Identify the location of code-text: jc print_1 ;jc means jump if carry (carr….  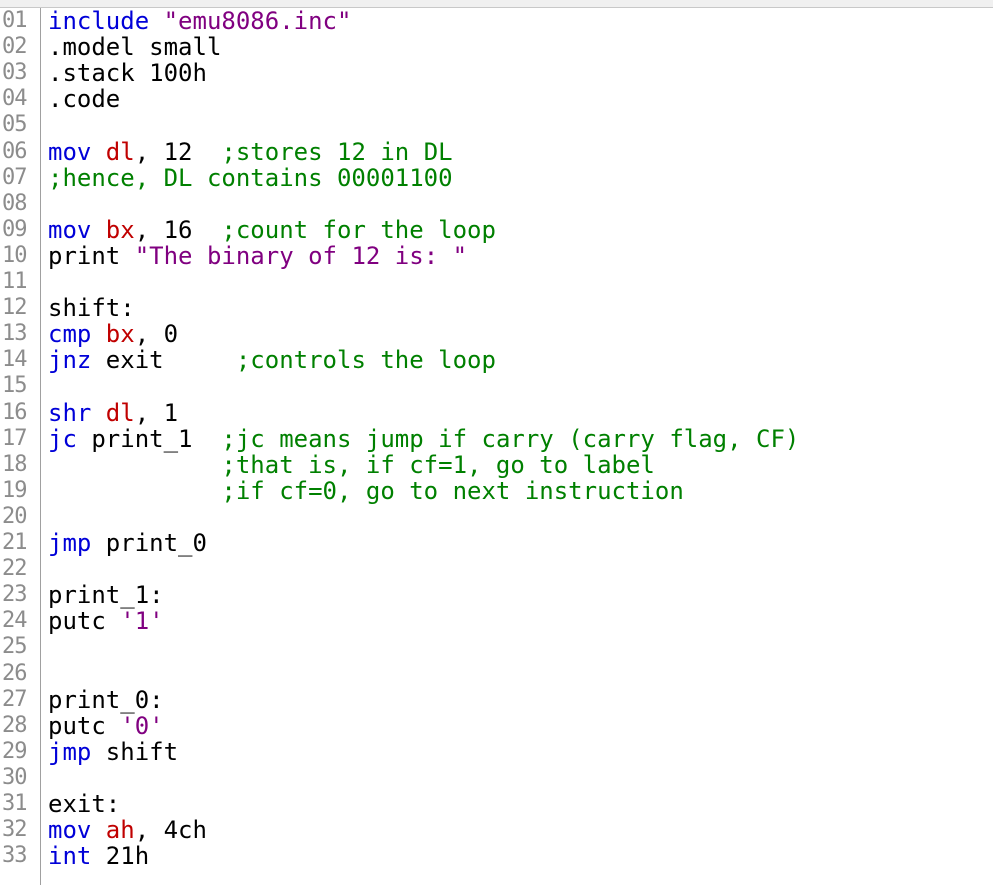
(423, 439).